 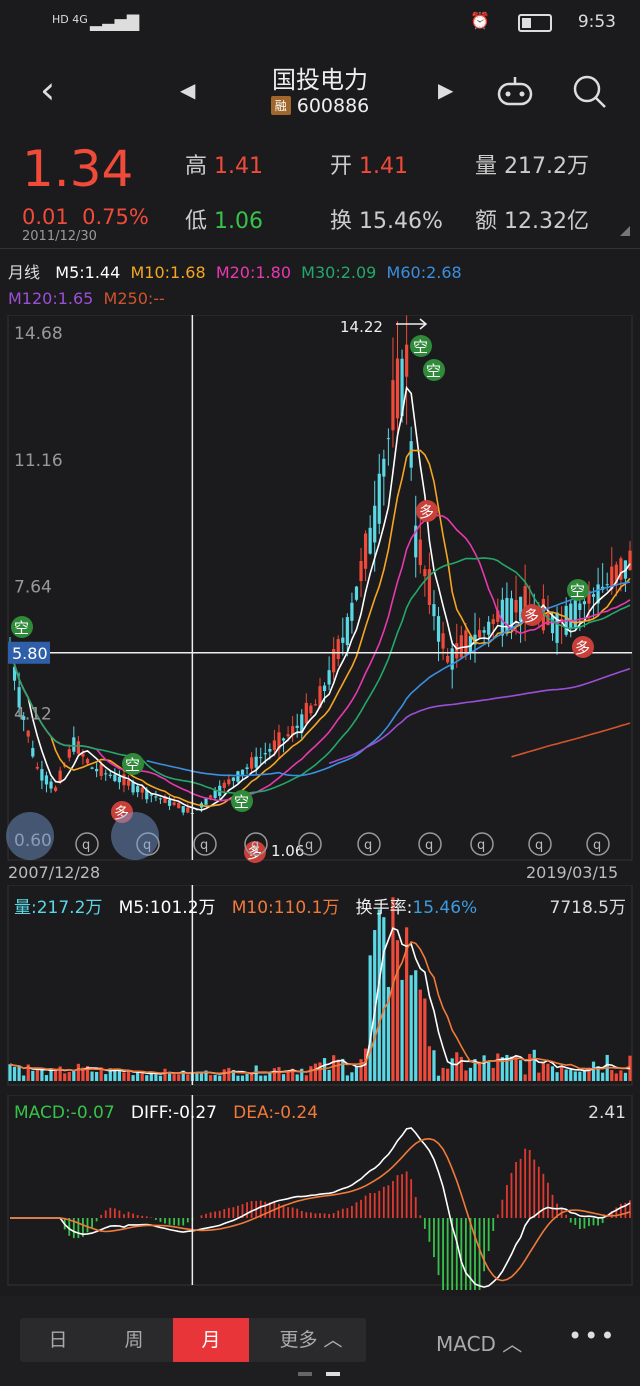 I want to click on next-stock-icon: ▶, so click(x=445, y=90).